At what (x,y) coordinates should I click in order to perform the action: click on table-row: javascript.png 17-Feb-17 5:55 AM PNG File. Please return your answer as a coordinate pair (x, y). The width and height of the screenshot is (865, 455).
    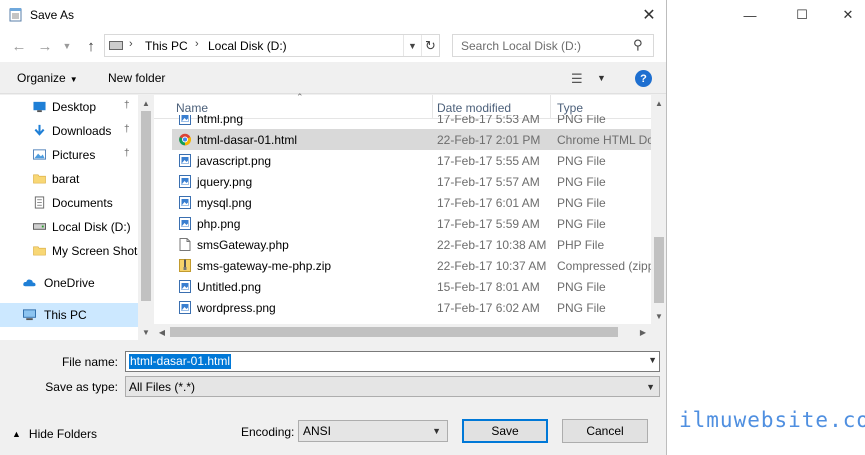
    Looking at the image, I should click on (411, 160).